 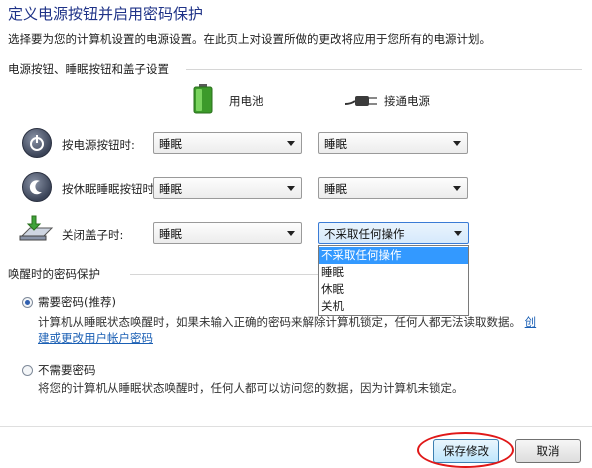 I want to click on power-button-icon, so click(x=37, y=143).